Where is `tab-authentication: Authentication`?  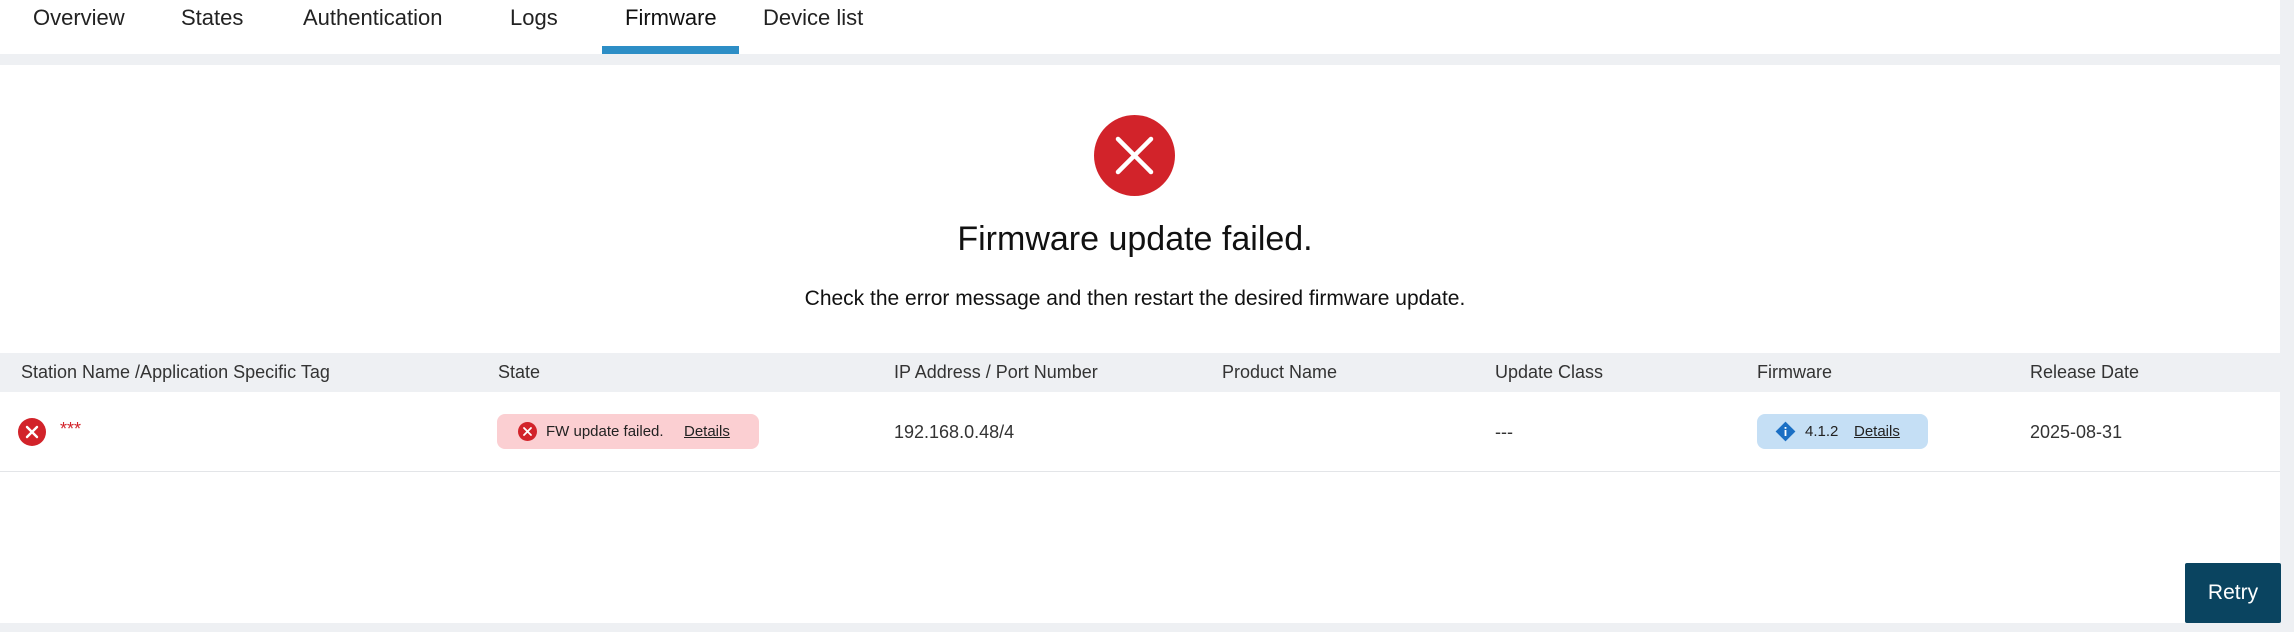
tab-authentication: Authentication is located at coordinates (372, 27).